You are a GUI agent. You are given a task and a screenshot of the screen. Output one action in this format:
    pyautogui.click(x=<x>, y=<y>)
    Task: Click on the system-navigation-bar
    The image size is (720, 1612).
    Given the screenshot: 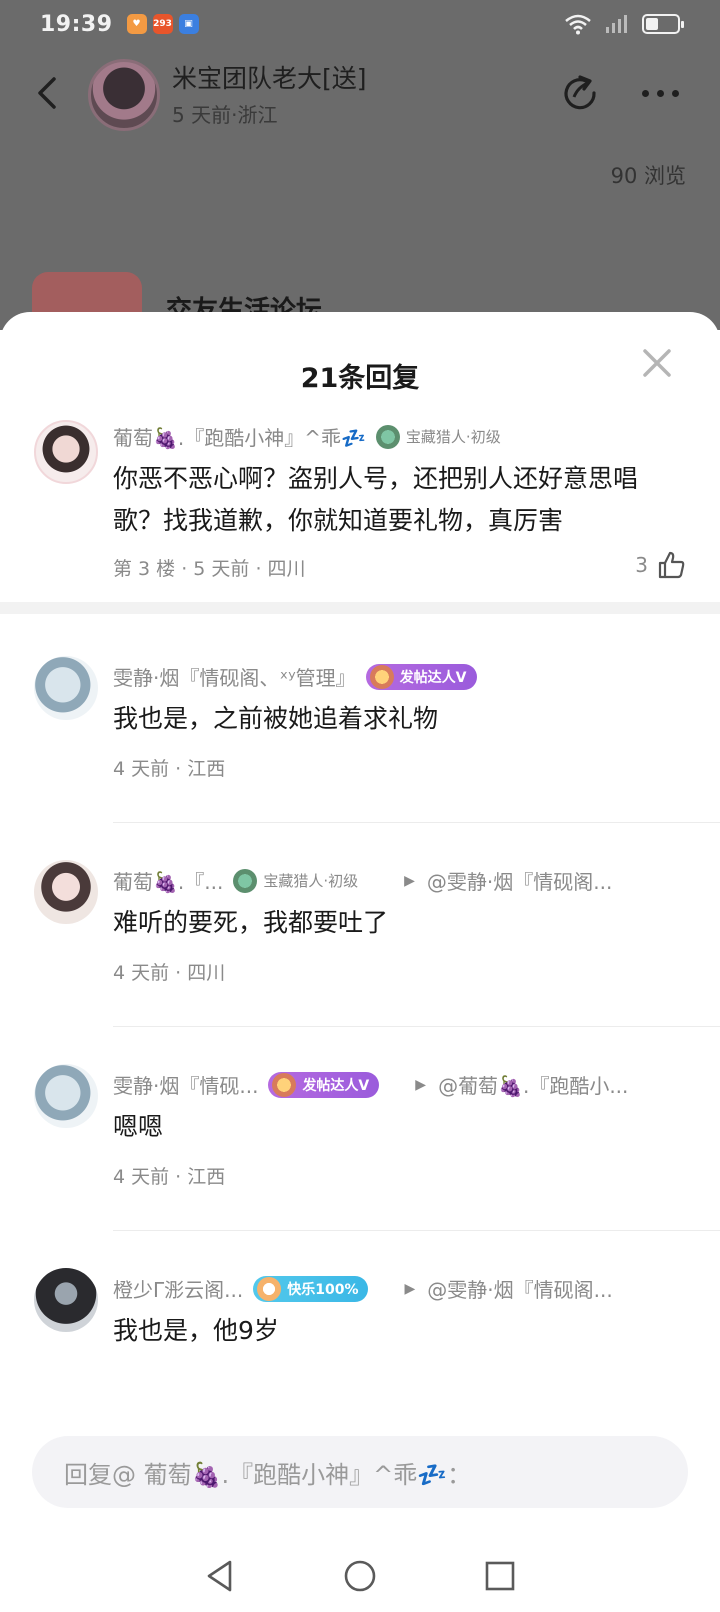 What is the action you would take?
    pyautogui.click(x=360, y=1576)
    